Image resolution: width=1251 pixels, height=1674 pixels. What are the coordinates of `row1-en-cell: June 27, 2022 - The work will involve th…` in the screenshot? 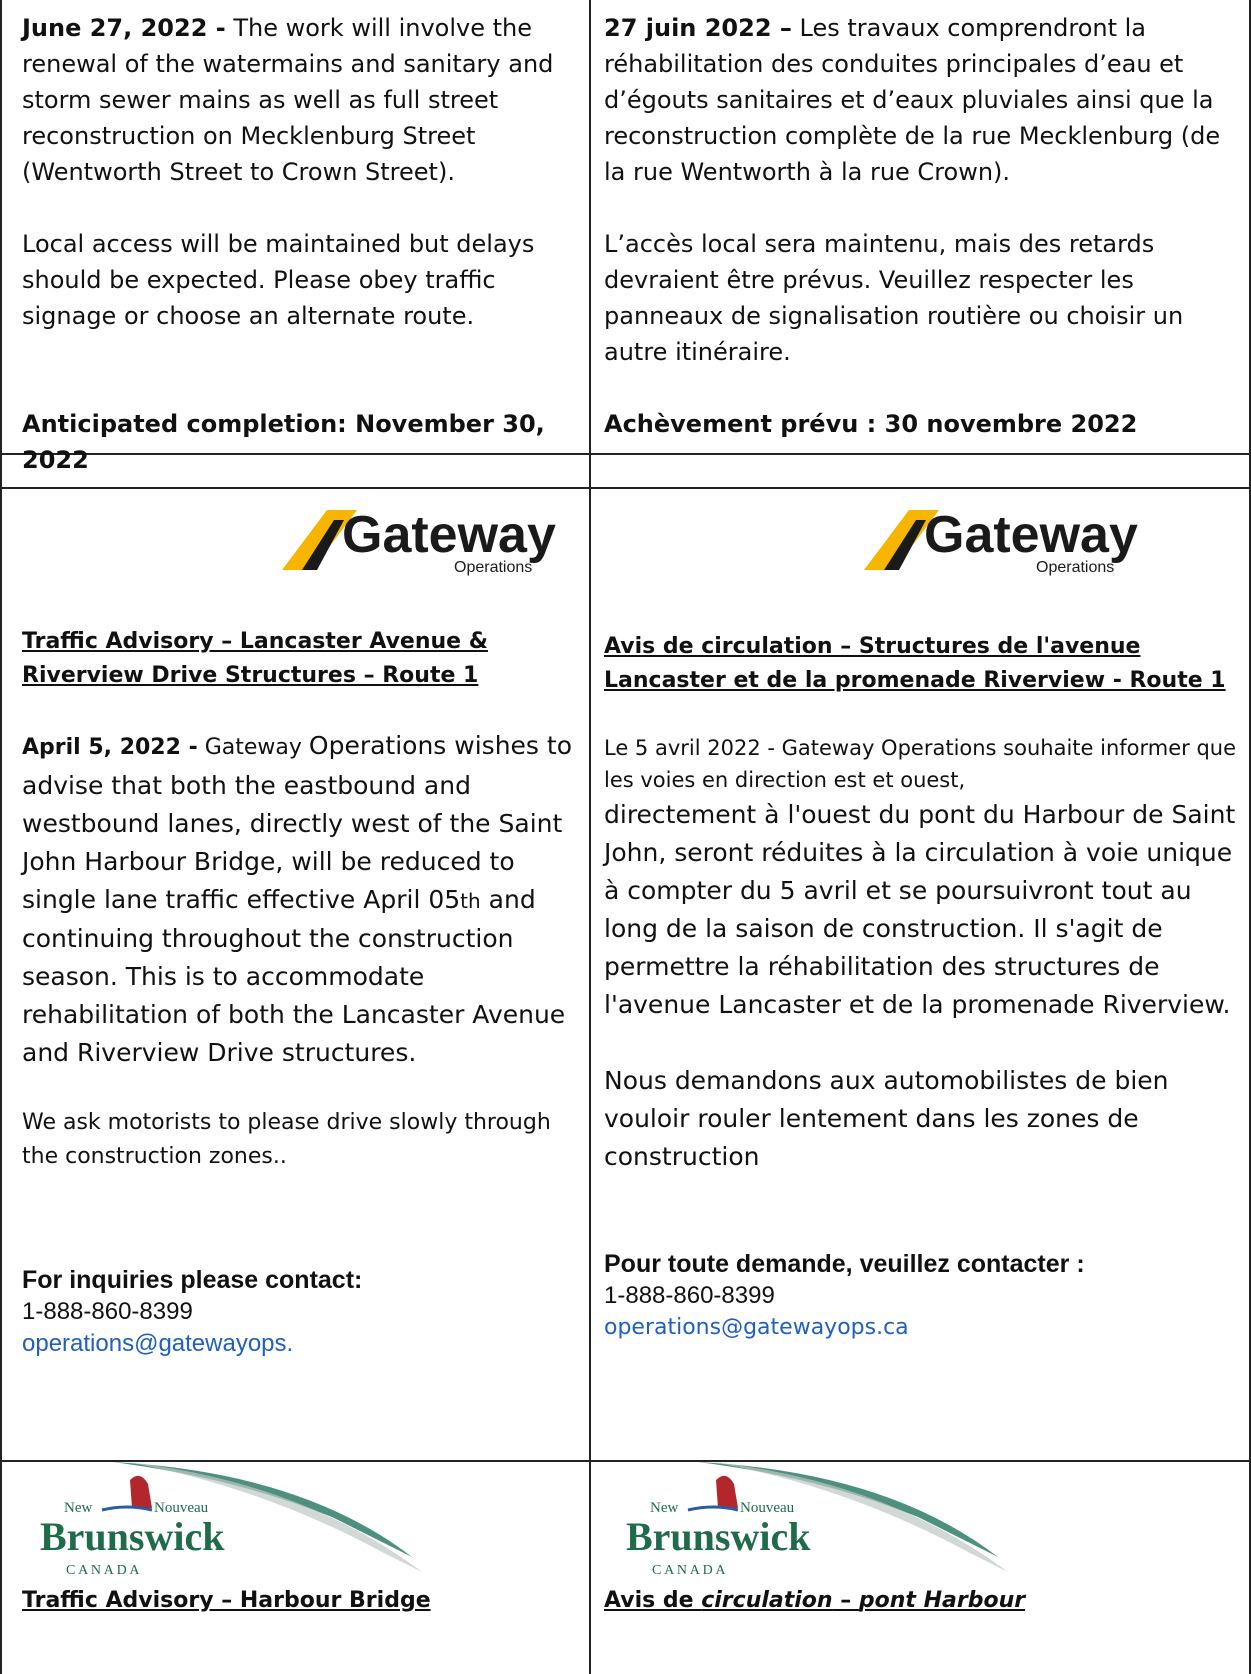 It's located at (302, 244).